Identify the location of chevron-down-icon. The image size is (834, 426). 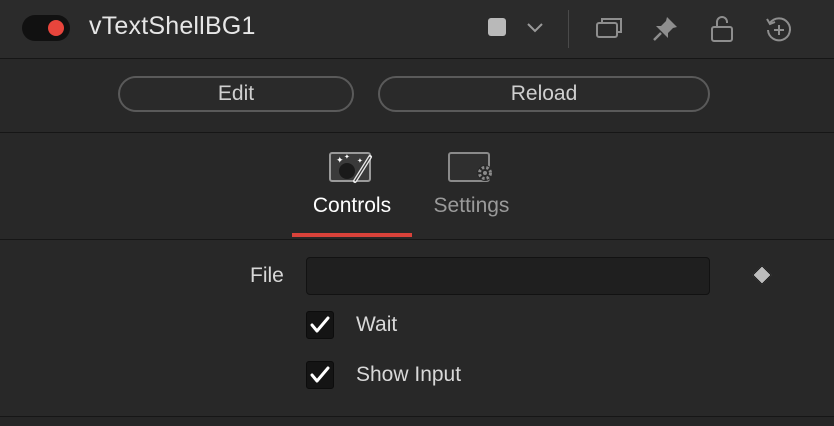
(535, 27).